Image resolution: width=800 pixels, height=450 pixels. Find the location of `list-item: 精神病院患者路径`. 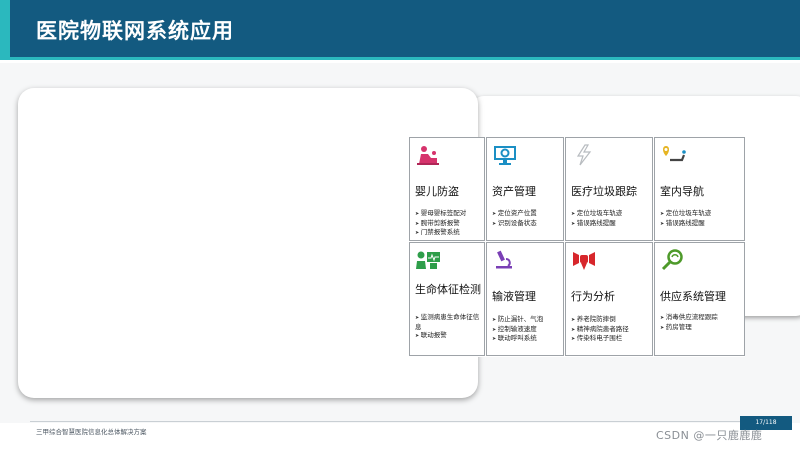

list-item: 精神病院患者路径 is located at coordinates (600, 330).